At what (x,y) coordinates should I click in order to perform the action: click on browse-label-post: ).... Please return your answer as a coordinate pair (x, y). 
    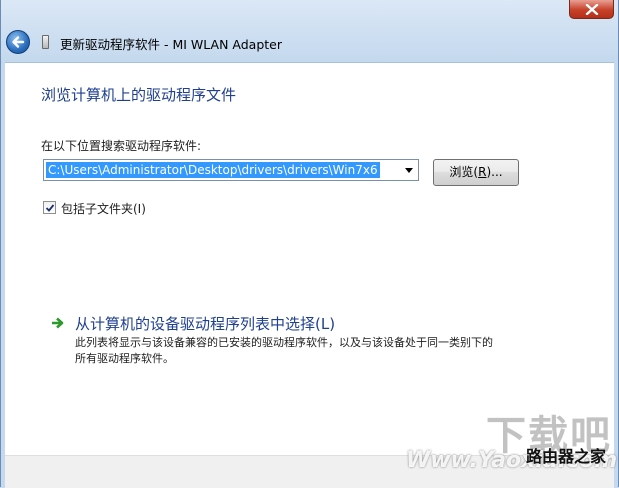
    Looking at the image, I should click on (494, 172).